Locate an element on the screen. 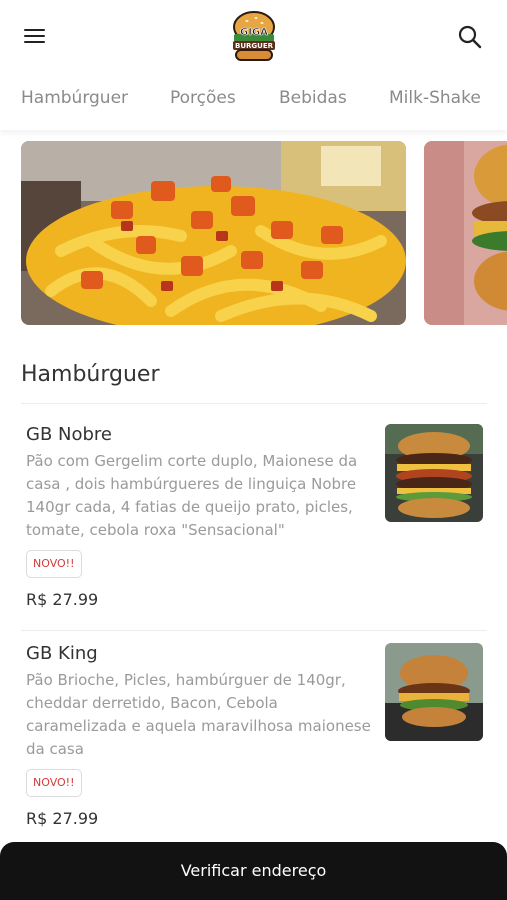 The width and height of the screenshot is (507, 900). product-image-gb-nobre is located at coordinates (434, 473).